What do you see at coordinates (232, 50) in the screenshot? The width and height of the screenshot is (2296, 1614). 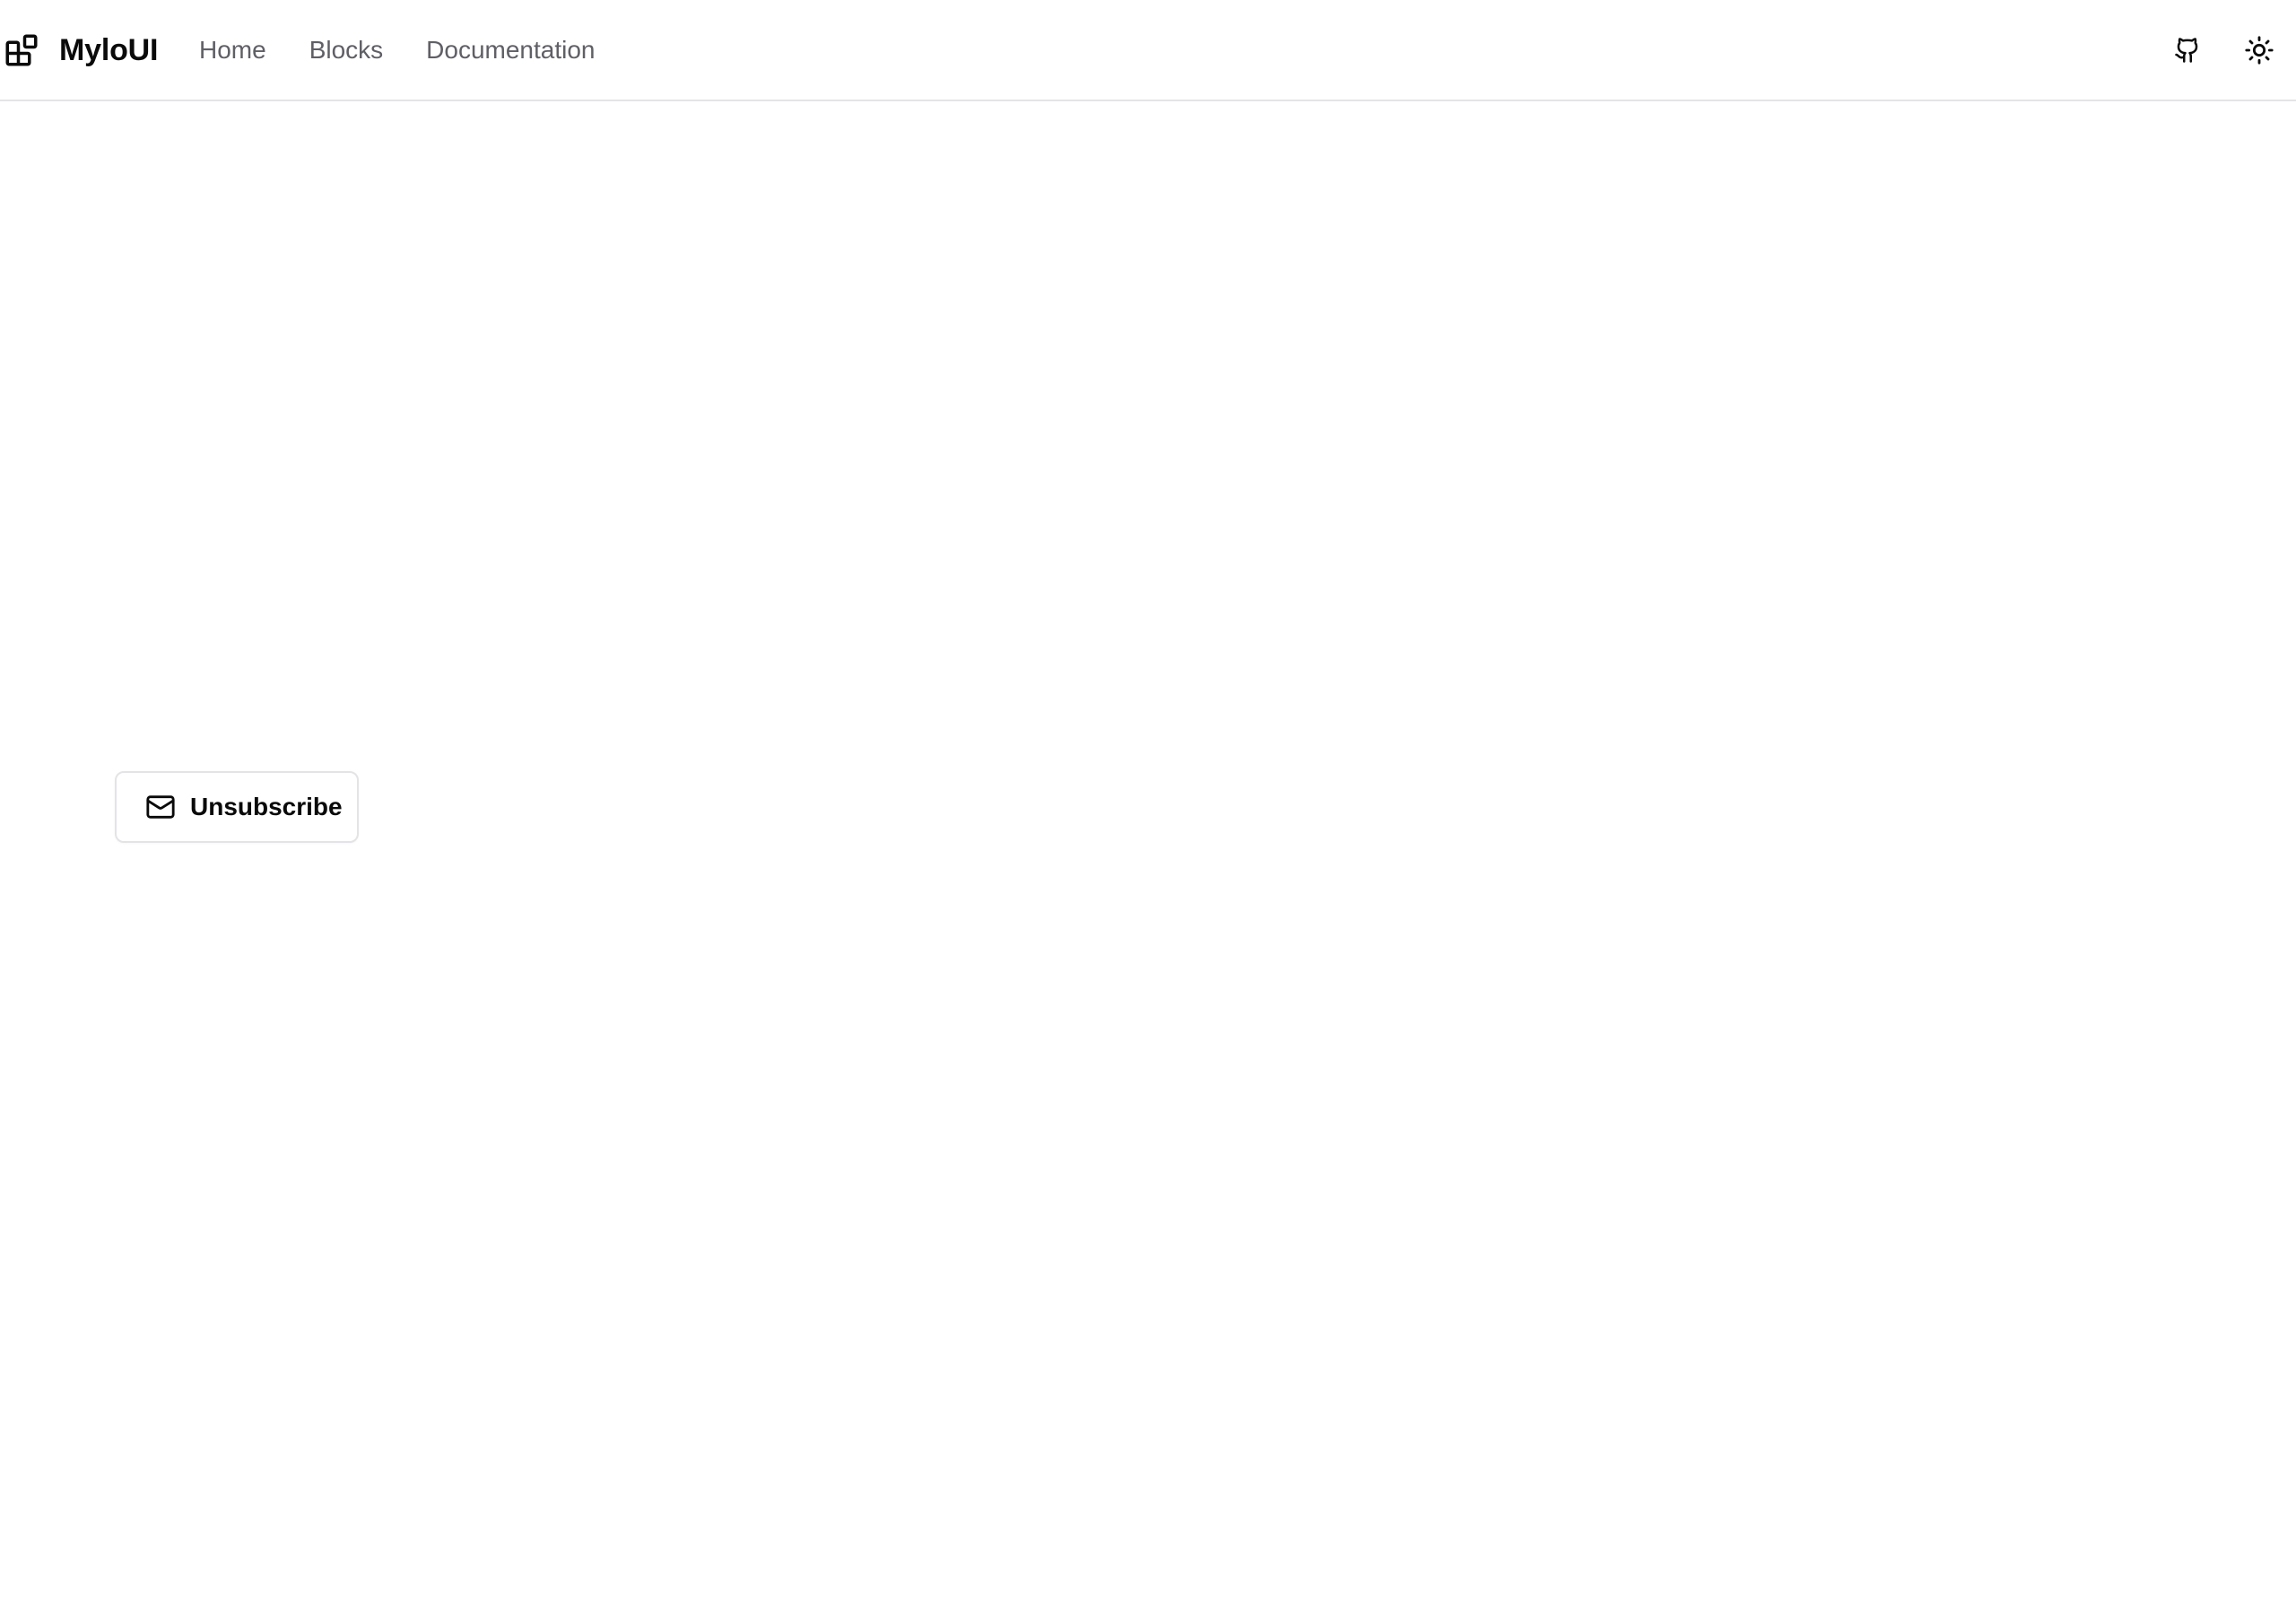 I see `nav-link-home: Home` at bounding box center [232, 50].